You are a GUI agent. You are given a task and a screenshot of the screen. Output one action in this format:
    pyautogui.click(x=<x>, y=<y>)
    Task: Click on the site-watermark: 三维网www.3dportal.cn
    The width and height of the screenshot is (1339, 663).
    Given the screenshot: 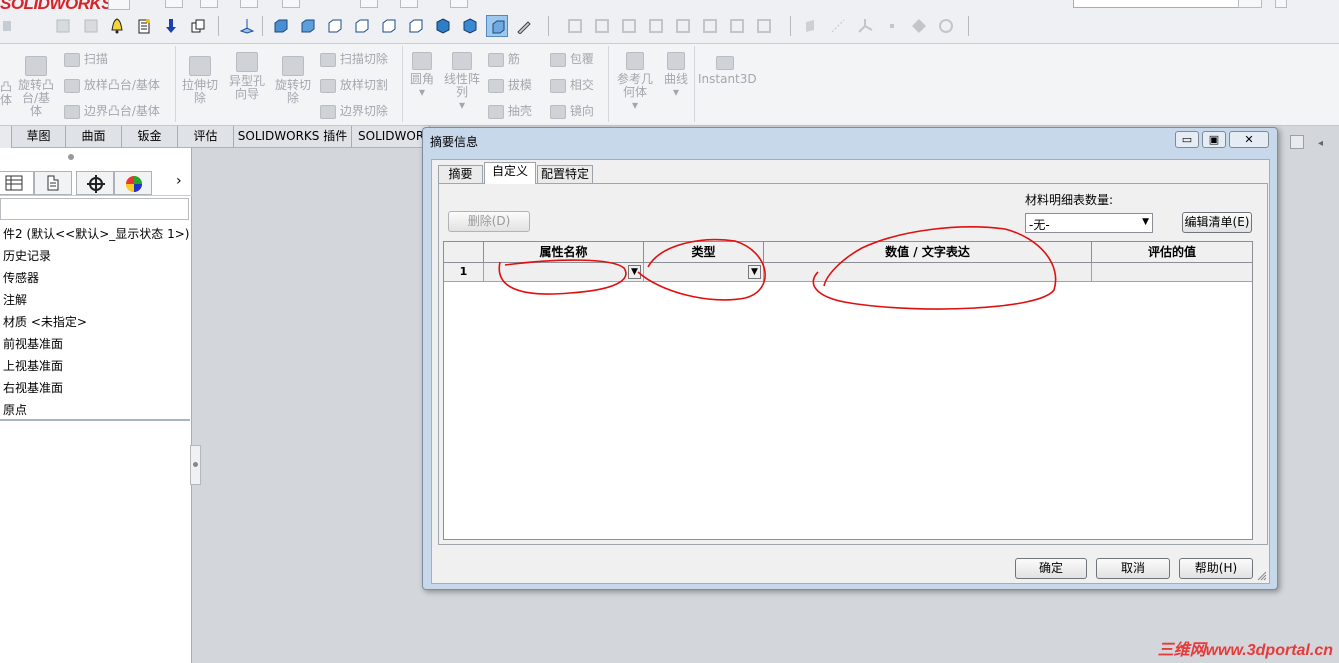 What is the action you would take?
    pyautogui.click(x=1245, y=650)
    